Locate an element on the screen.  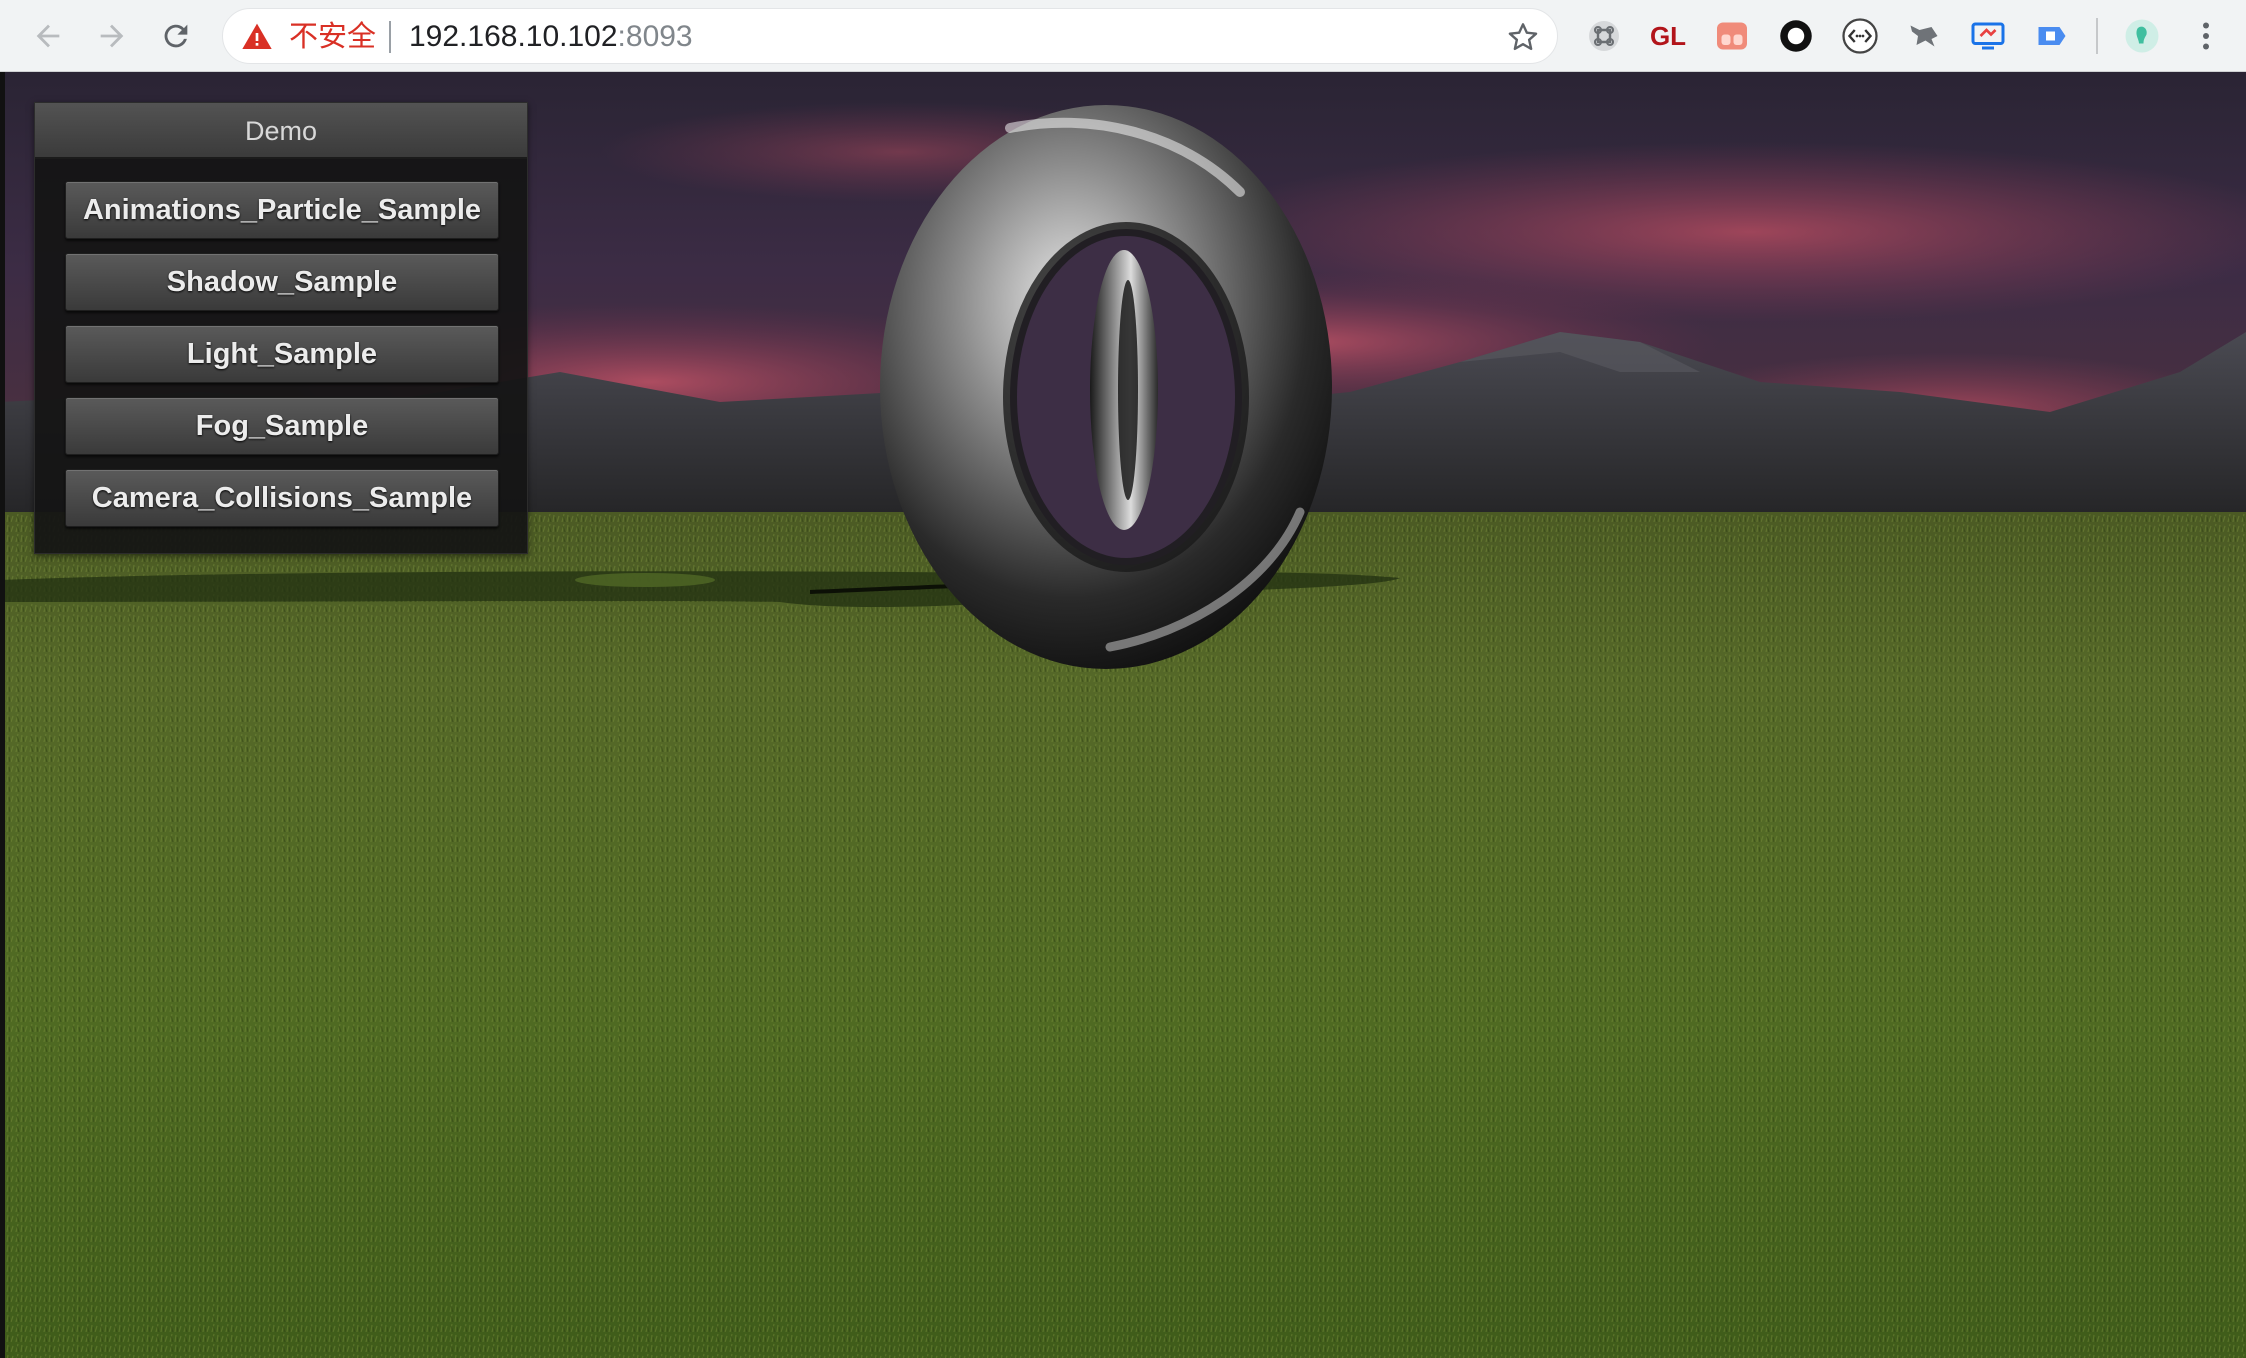
fog-sample-button: Fog_Sample is located at coordinates (282, 426).